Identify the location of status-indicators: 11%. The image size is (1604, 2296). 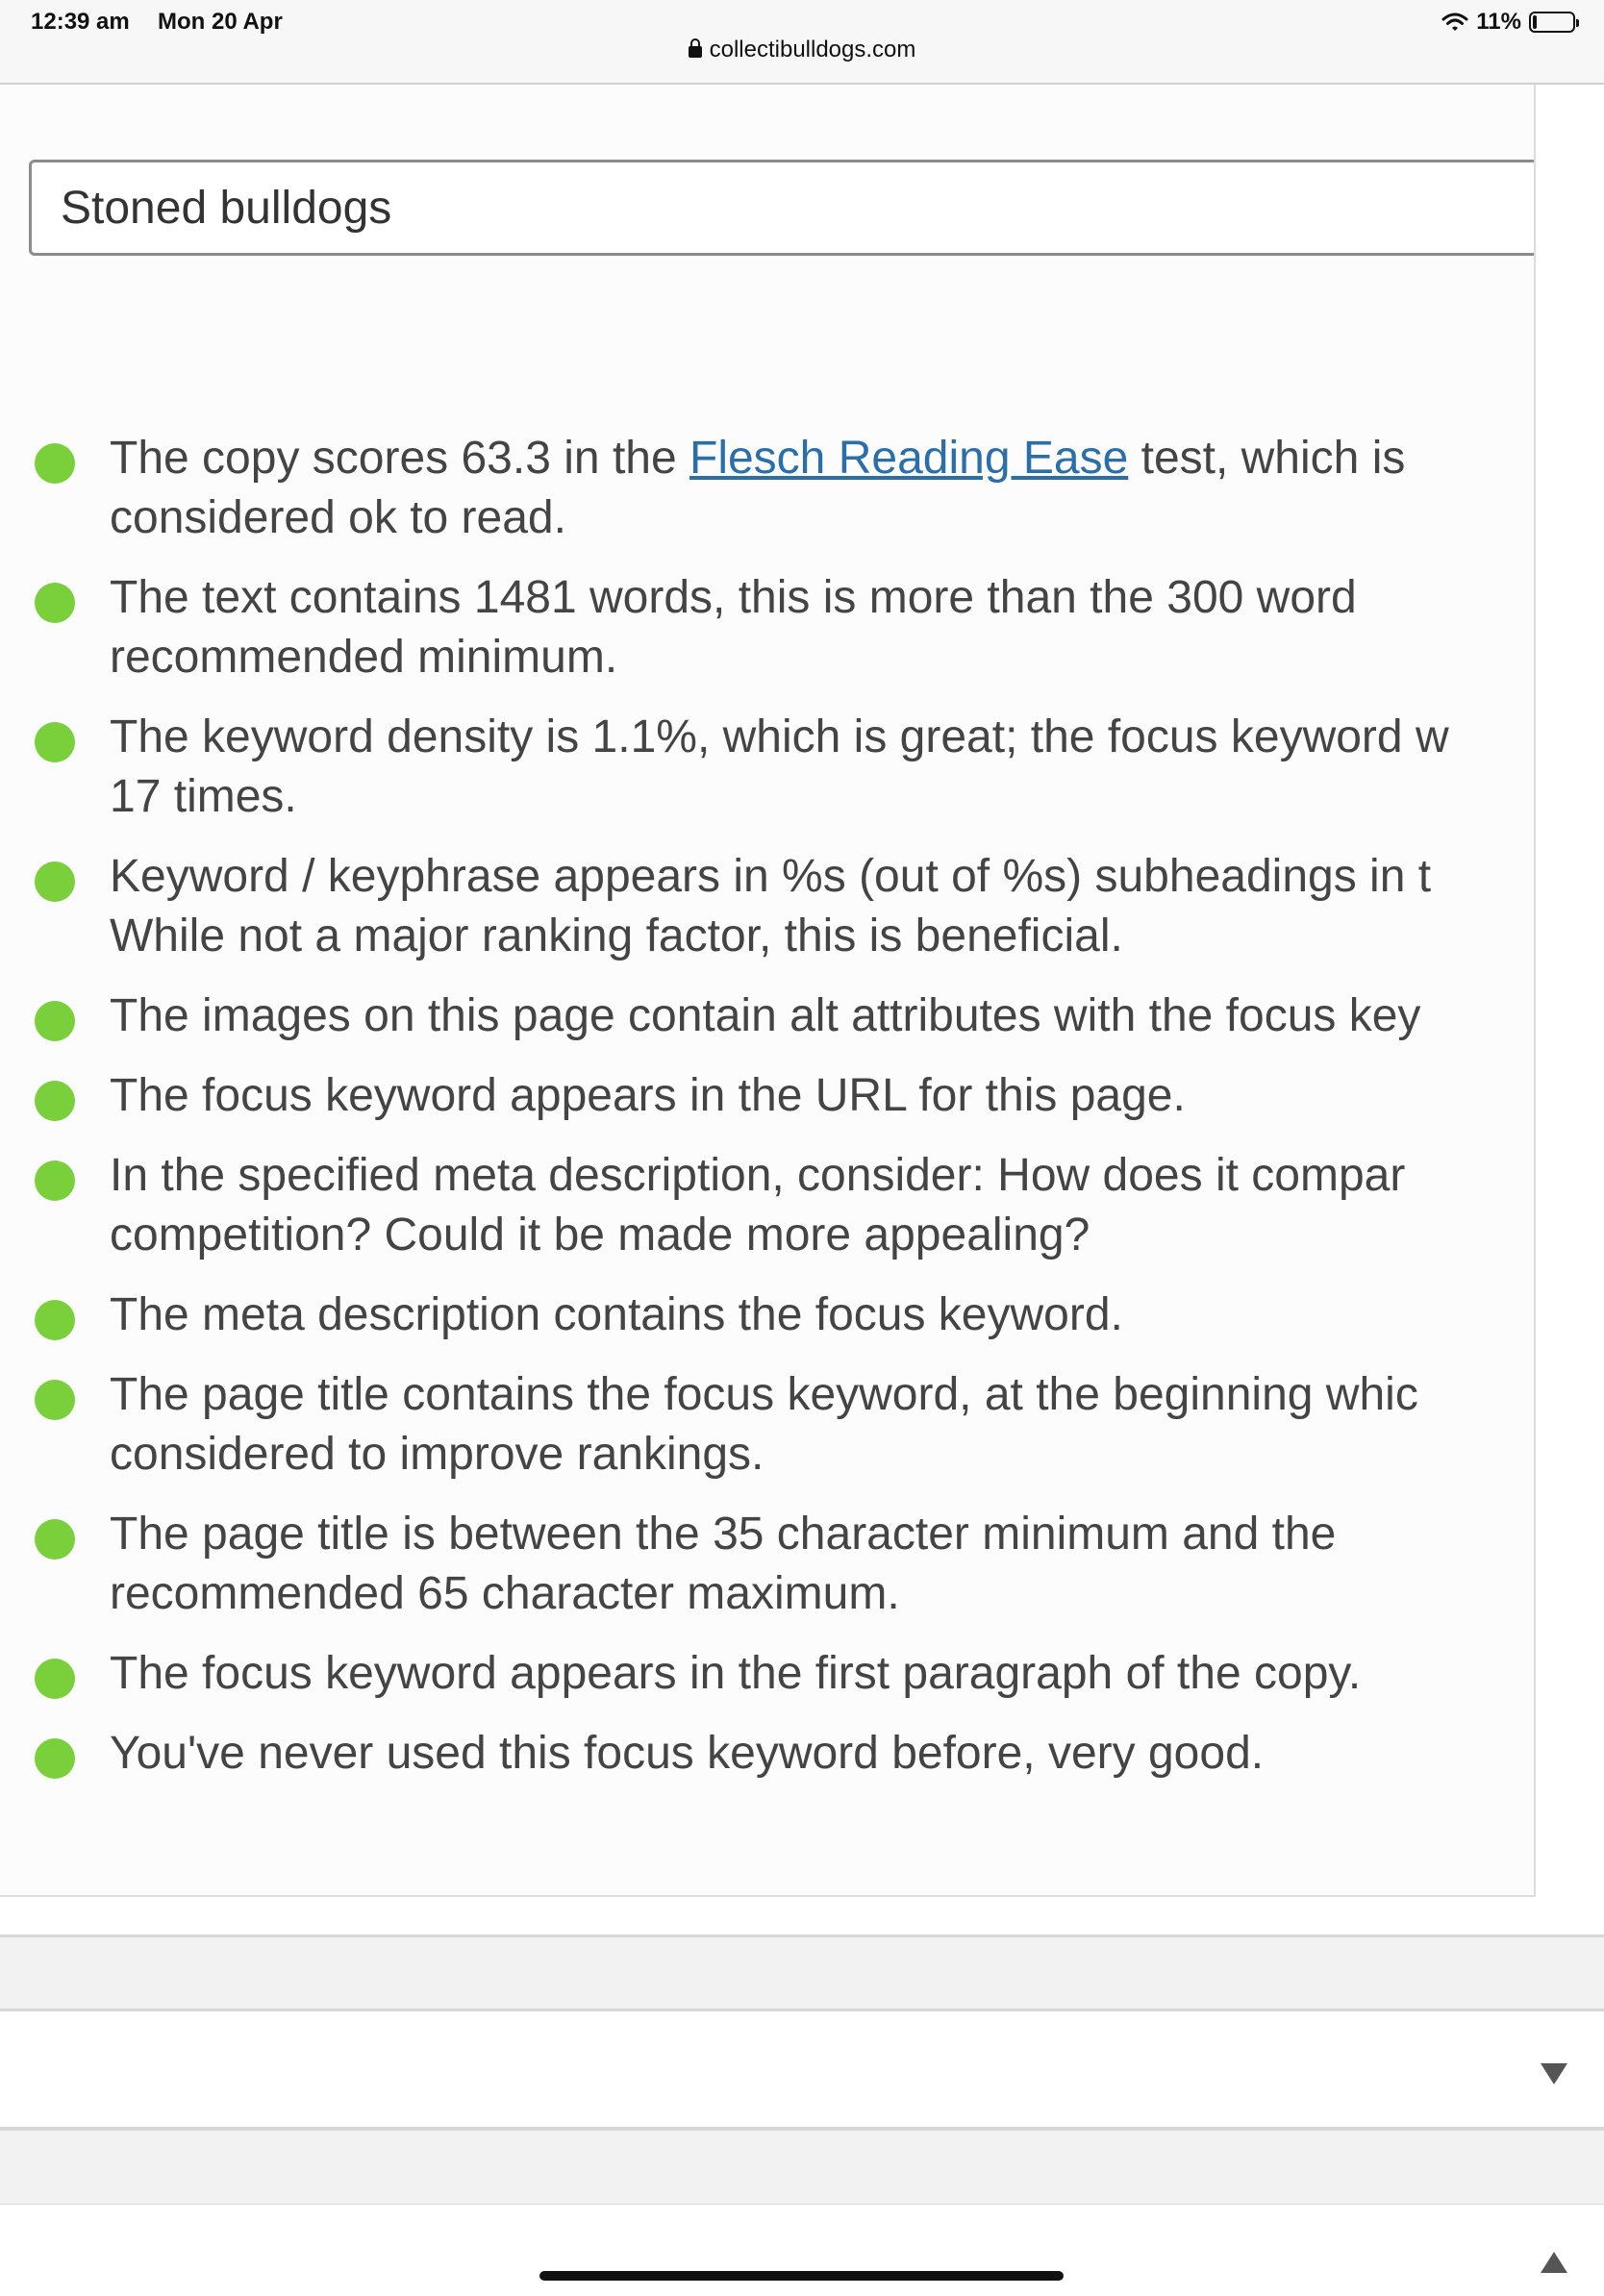
(1510, 22).